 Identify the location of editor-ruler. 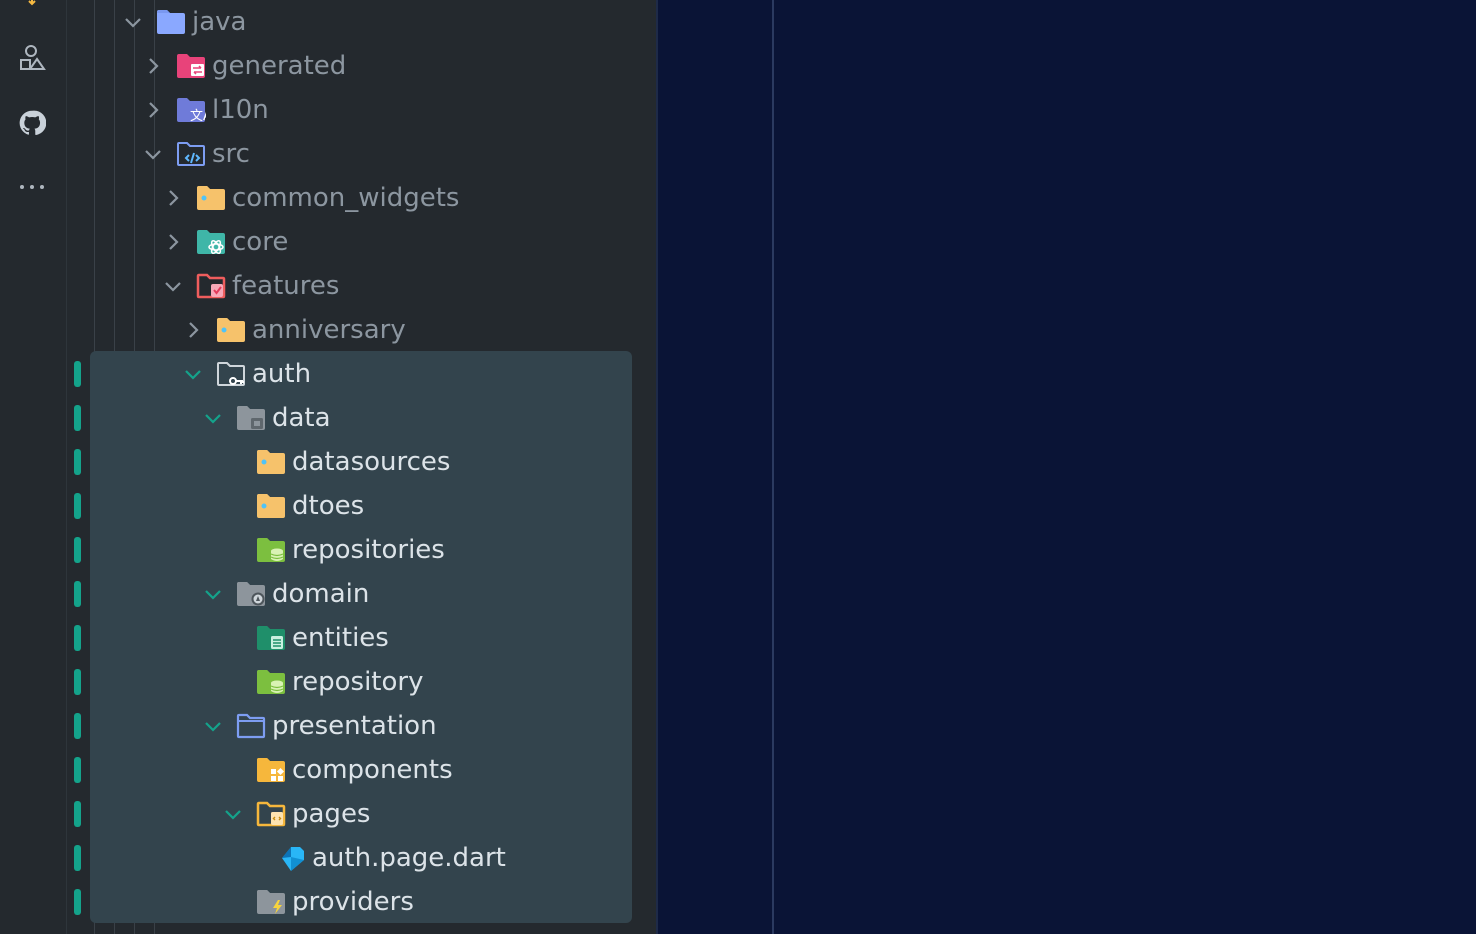
(773, 467).